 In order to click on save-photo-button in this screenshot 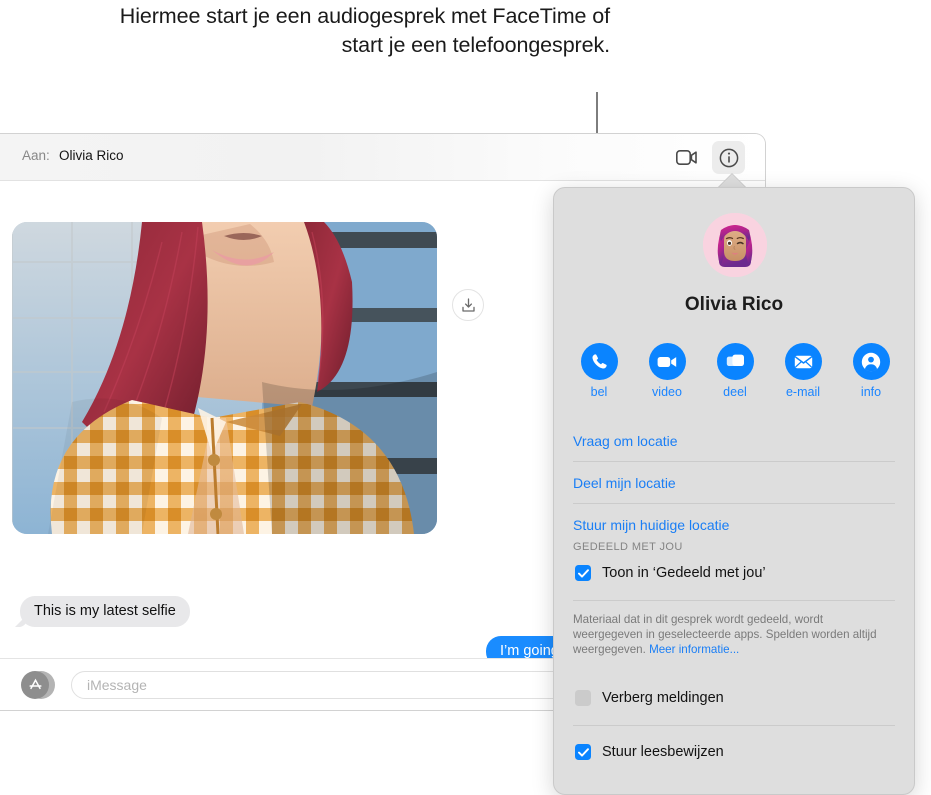, I will do `click(468, 305)`.